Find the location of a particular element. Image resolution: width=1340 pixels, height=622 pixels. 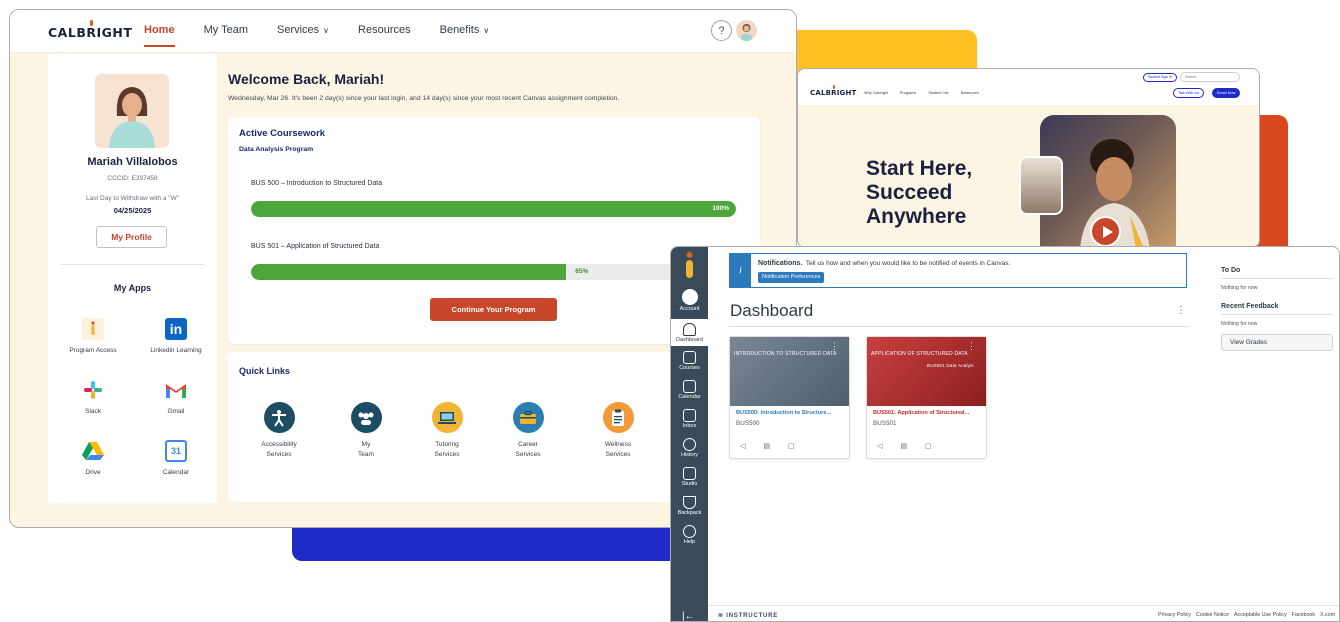

help-icon: ? is located at coordinates (721, 30).